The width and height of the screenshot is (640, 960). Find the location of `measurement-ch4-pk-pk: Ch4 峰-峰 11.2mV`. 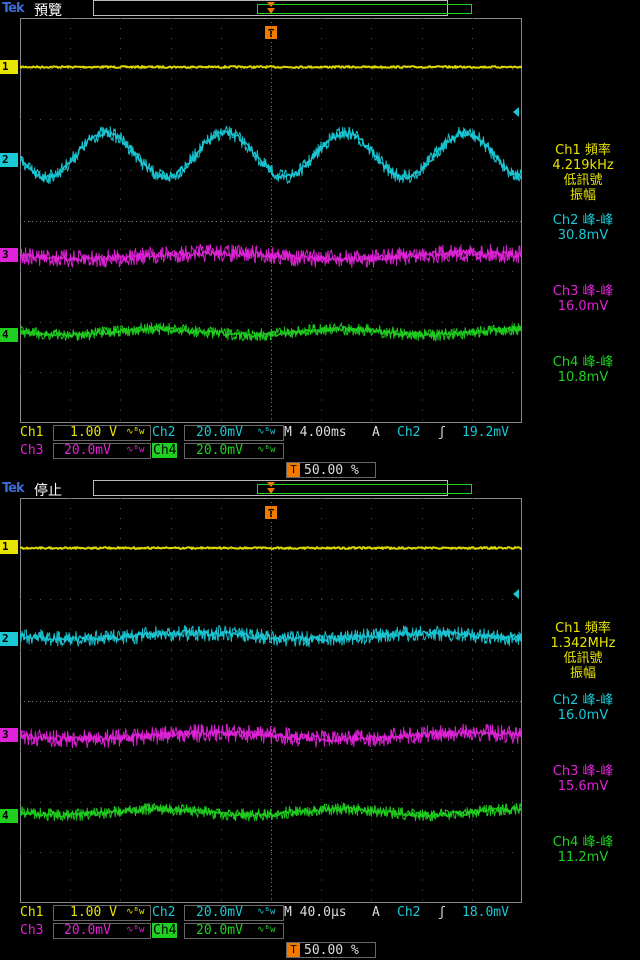

measurement-ch4-pk-pk: Ch4 峰-峰 11.2mV is located at coordinates (583, 850).